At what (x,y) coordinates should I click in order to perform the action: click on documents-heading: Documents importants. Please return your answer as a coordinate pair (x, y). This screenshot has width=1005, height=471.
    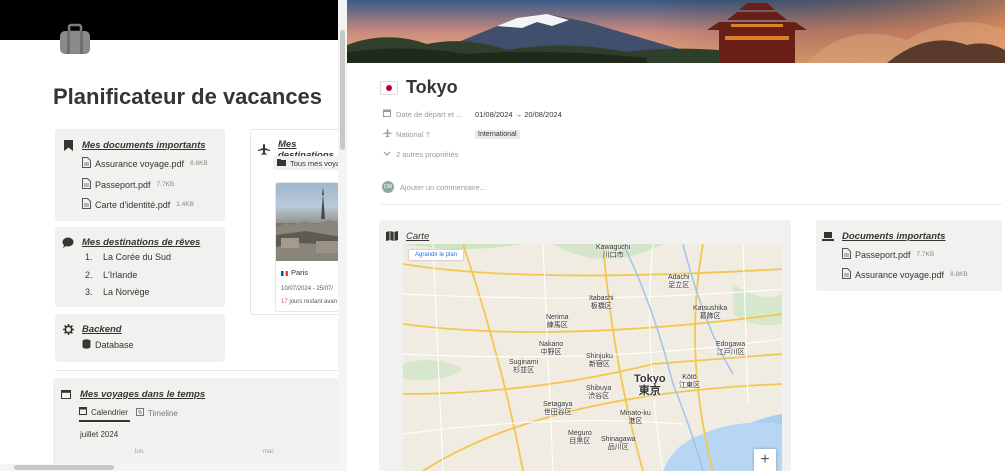
    Looking at the image, I should click on (883, 236).